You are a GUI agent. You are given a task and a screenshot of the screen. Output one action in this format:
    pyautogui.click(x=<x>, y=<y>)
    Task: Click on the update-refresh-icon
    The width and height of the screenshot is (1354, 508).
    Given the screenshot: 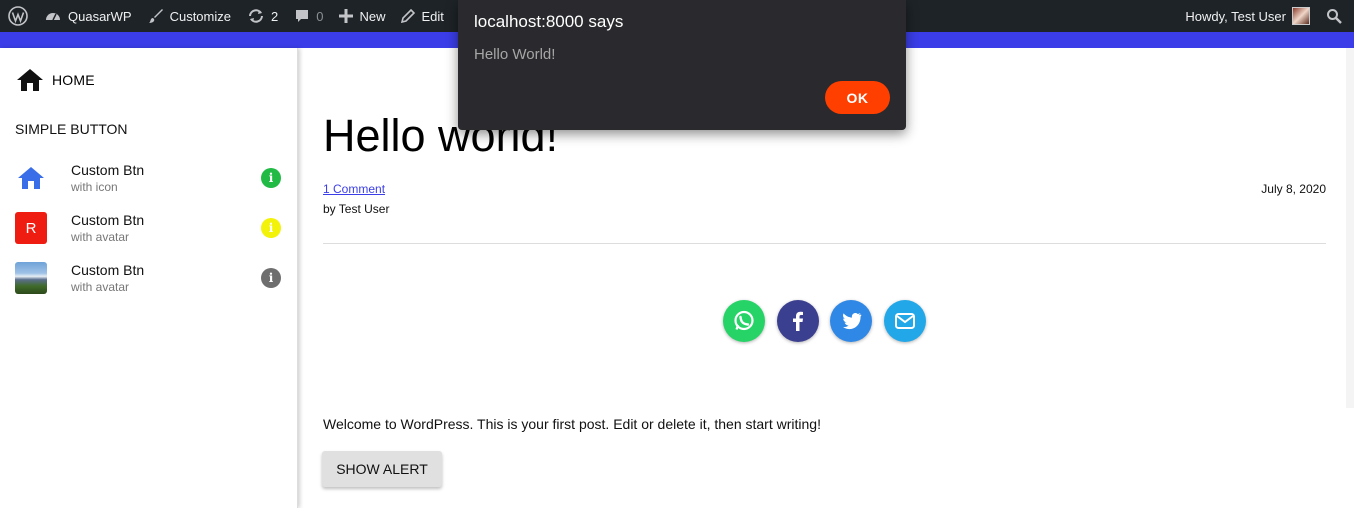 What is the action you would take?
    pyautogui.click(x=256, y=16)
    